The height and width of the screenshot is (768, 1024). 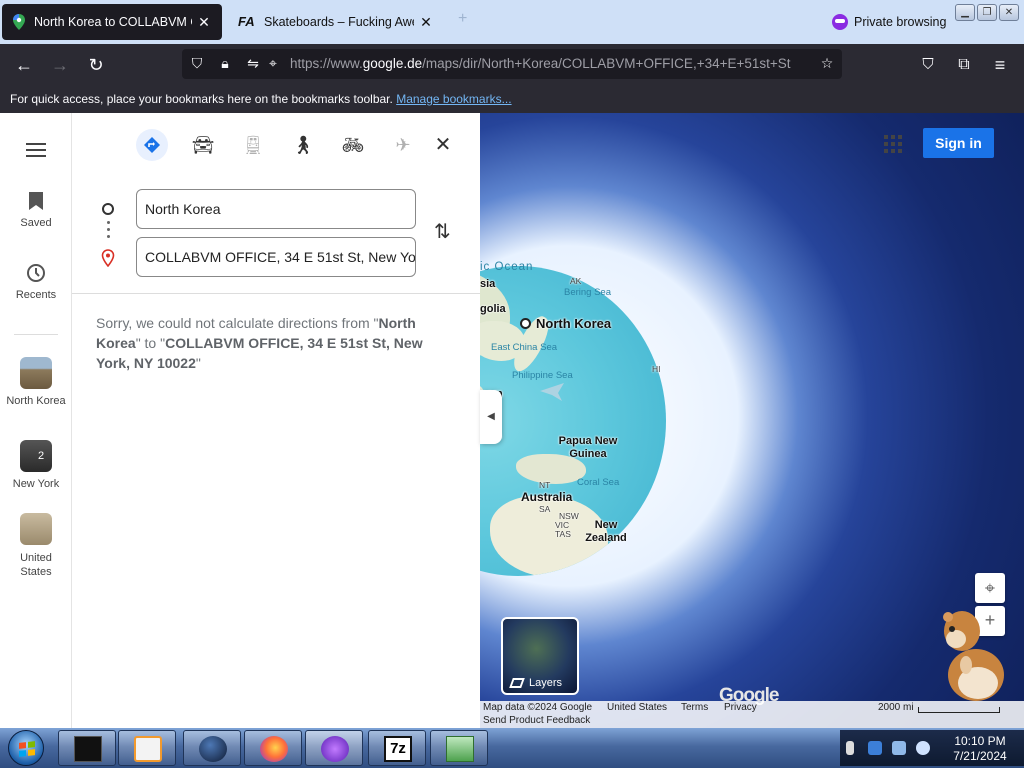 I want to click on taskbar-firefox-private, so click(x=334, y=748).